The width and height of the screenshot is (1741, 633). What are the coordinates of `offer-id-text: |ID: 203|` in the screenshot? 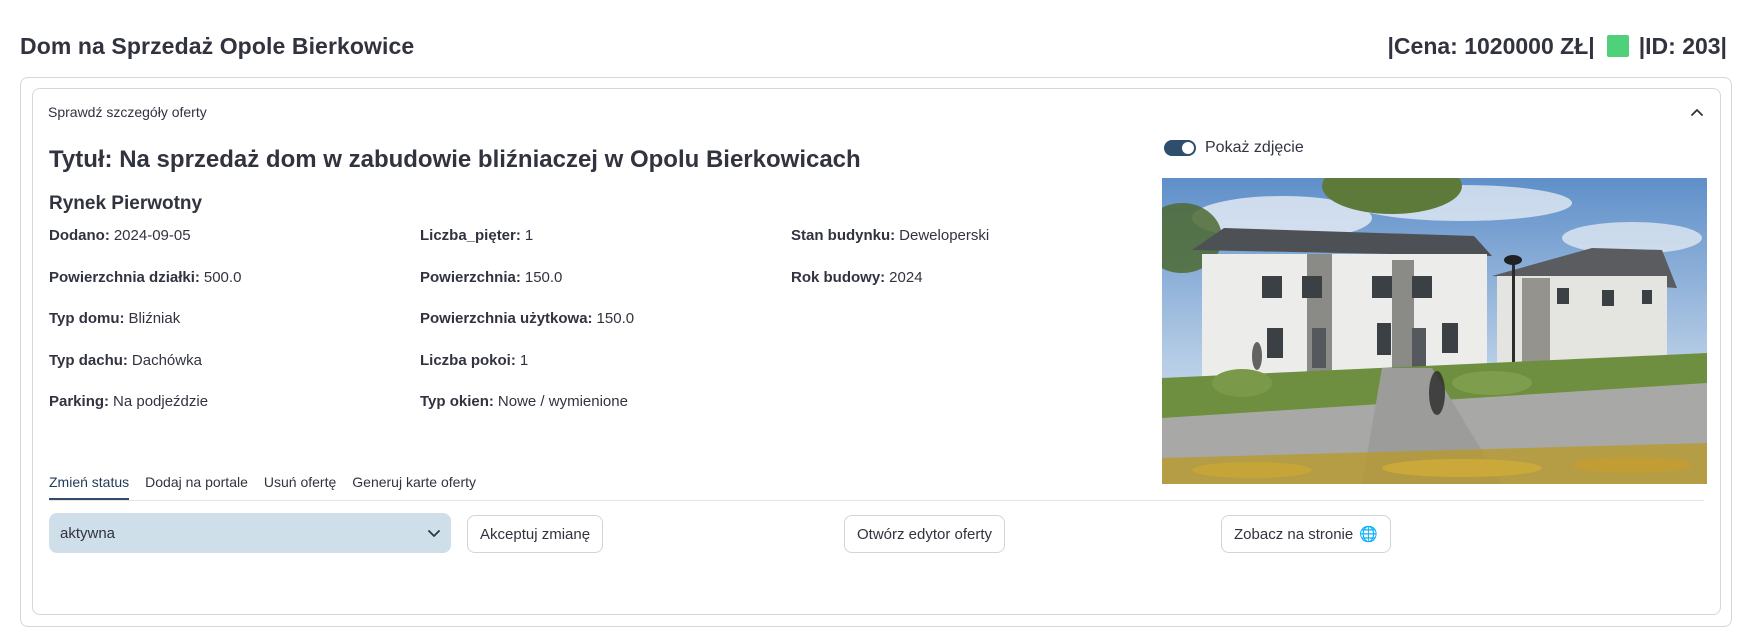 It's located at (1682, 45).